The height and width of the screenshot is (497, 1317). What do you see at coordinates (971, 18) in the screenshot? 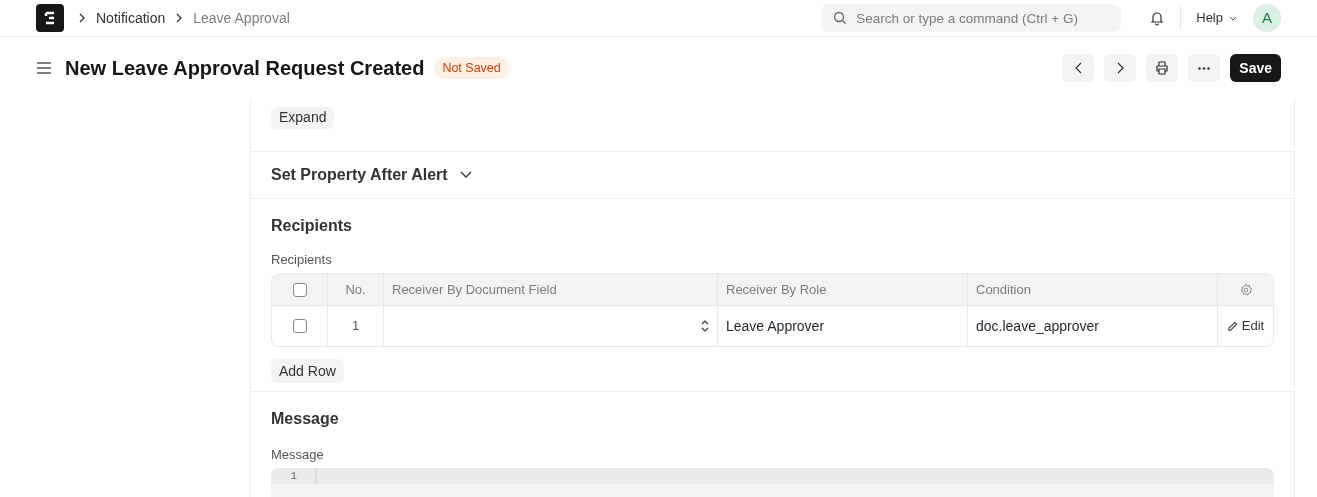
I see `search-field: Search or type a command (Ctrl + G)` at bounding box center [971, 18].